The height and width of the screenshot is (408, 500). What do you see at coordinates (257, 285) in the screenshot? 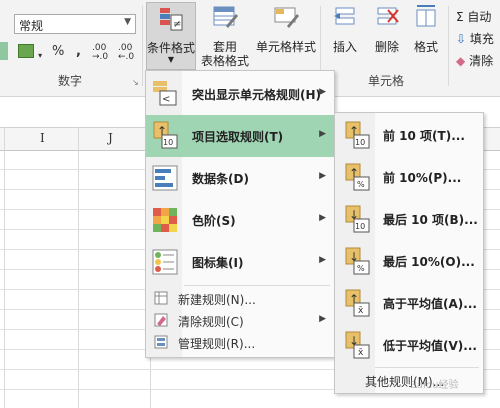
I see `menu-separator` at bounding box center [257, 285].